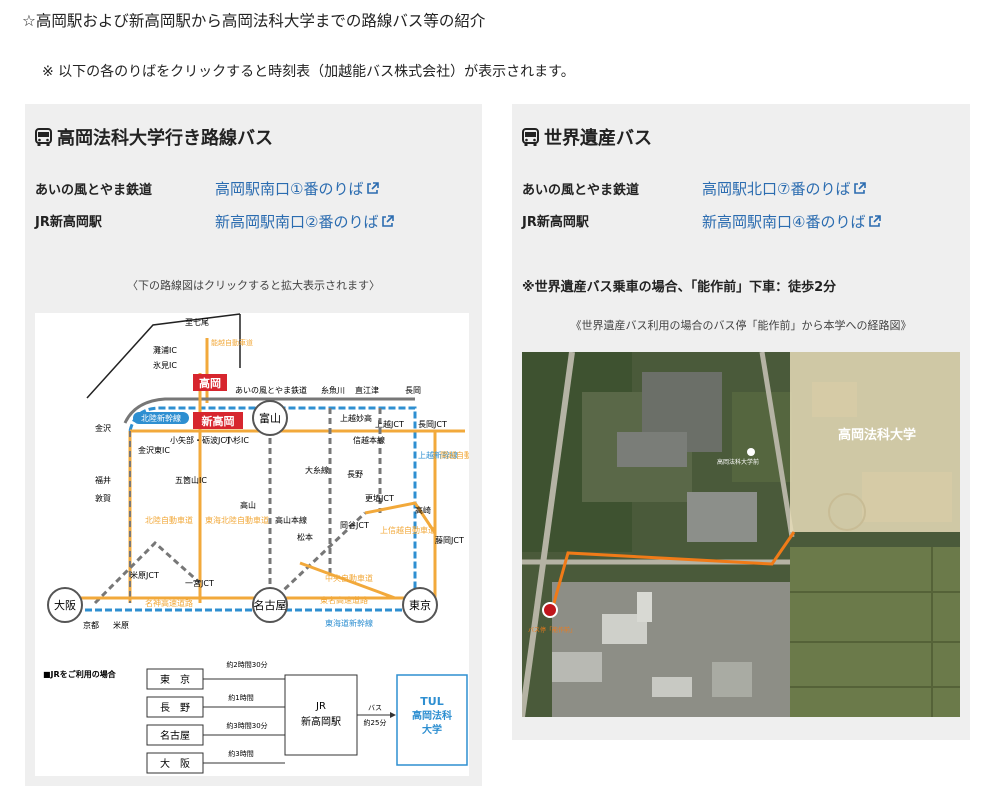  What do you see at coordinates (751, 452) in the screenshot?
I see `campus-front-marker` at bounding box center [751, 452].